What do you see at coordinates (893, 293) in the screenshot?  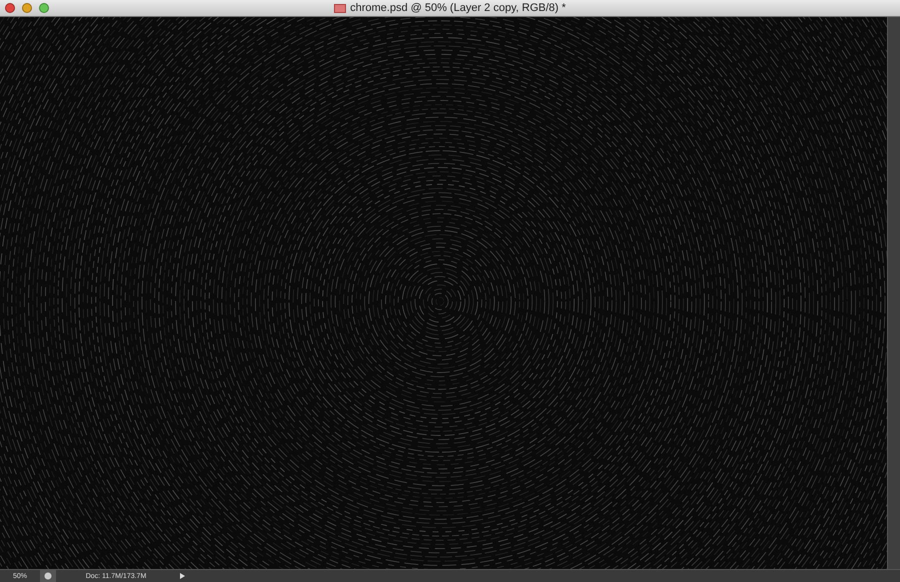 I see `scrollbar` at bounding box center [893, 293].